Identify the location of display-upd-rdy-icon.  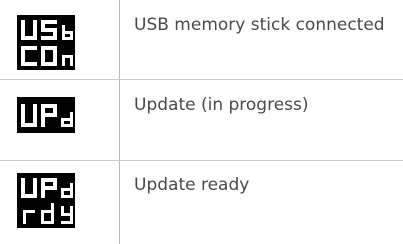
(46, 200).